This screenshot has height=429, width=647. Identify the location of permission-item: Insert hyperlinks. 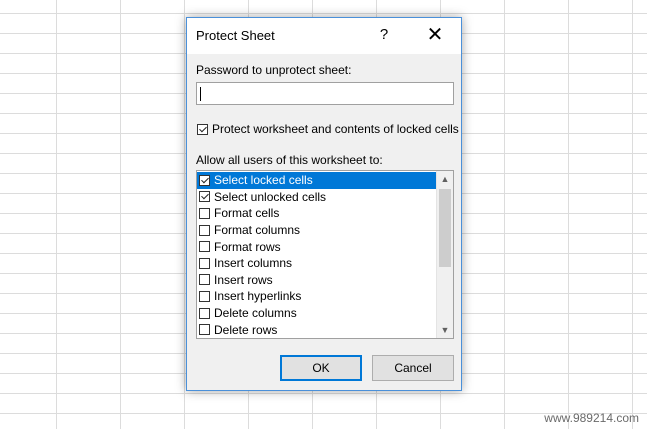
(317, 296).